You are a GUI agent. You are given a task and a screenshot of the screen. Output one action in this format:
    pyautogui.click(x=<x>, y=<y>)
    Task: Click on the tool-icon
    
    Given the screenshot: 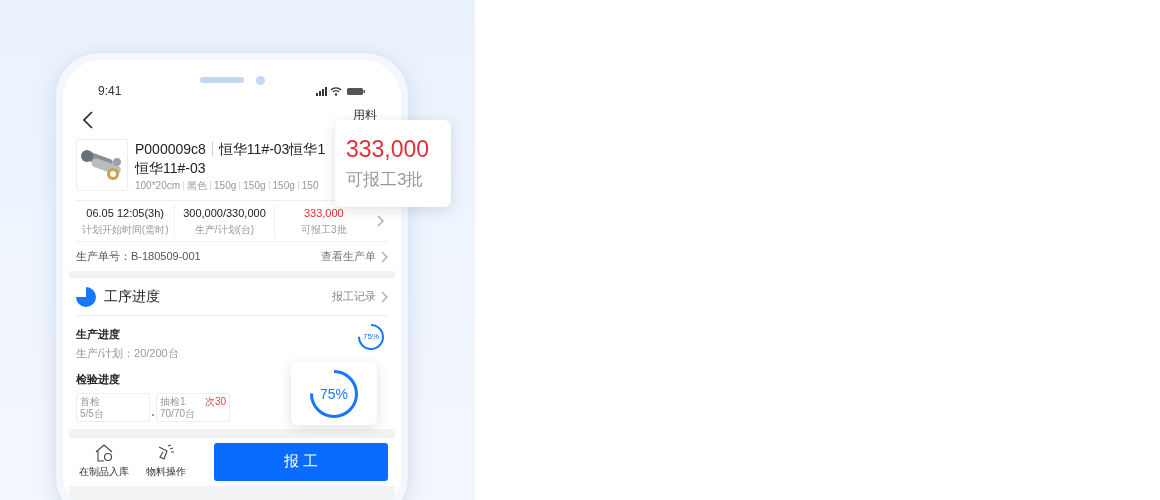 What is the action you would take?
    pyautogui.click(x=166, y=453)
    